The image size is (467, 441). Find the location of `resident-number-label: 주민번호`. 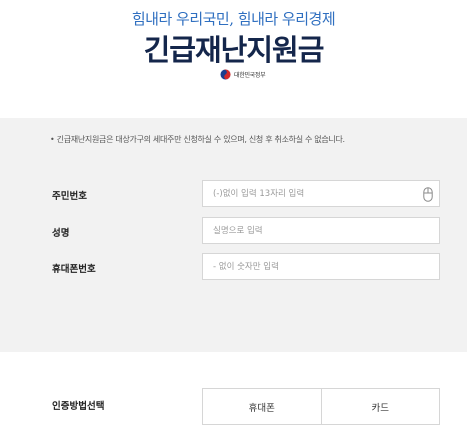

resident-number-label: 주민번호 is located at coordinates (69, 196).